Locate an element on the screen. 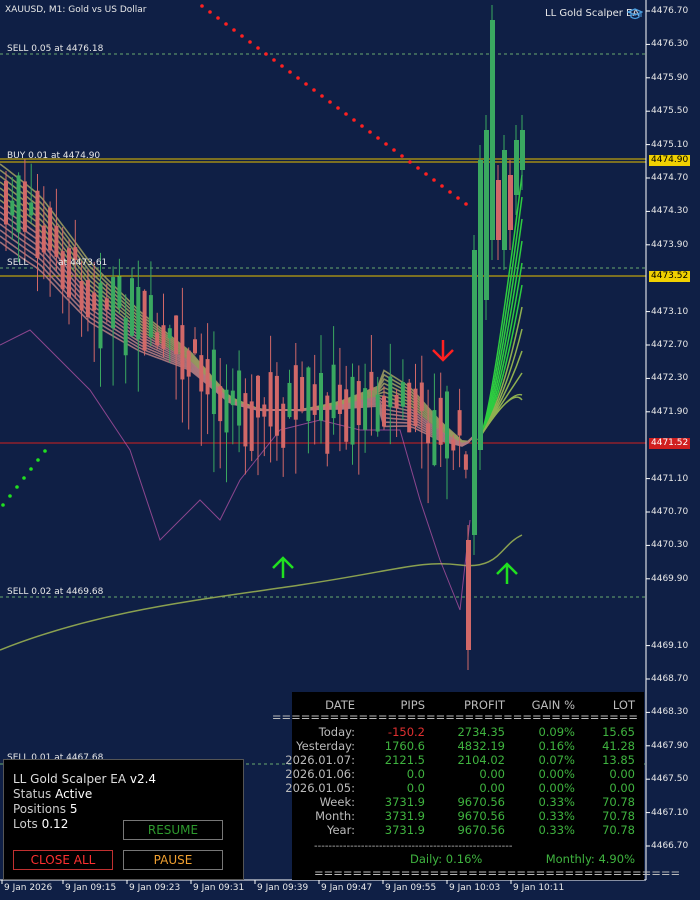 The image size is (700, 900). price-tick-label: 4467.10 is located at coordinates (670, 812).